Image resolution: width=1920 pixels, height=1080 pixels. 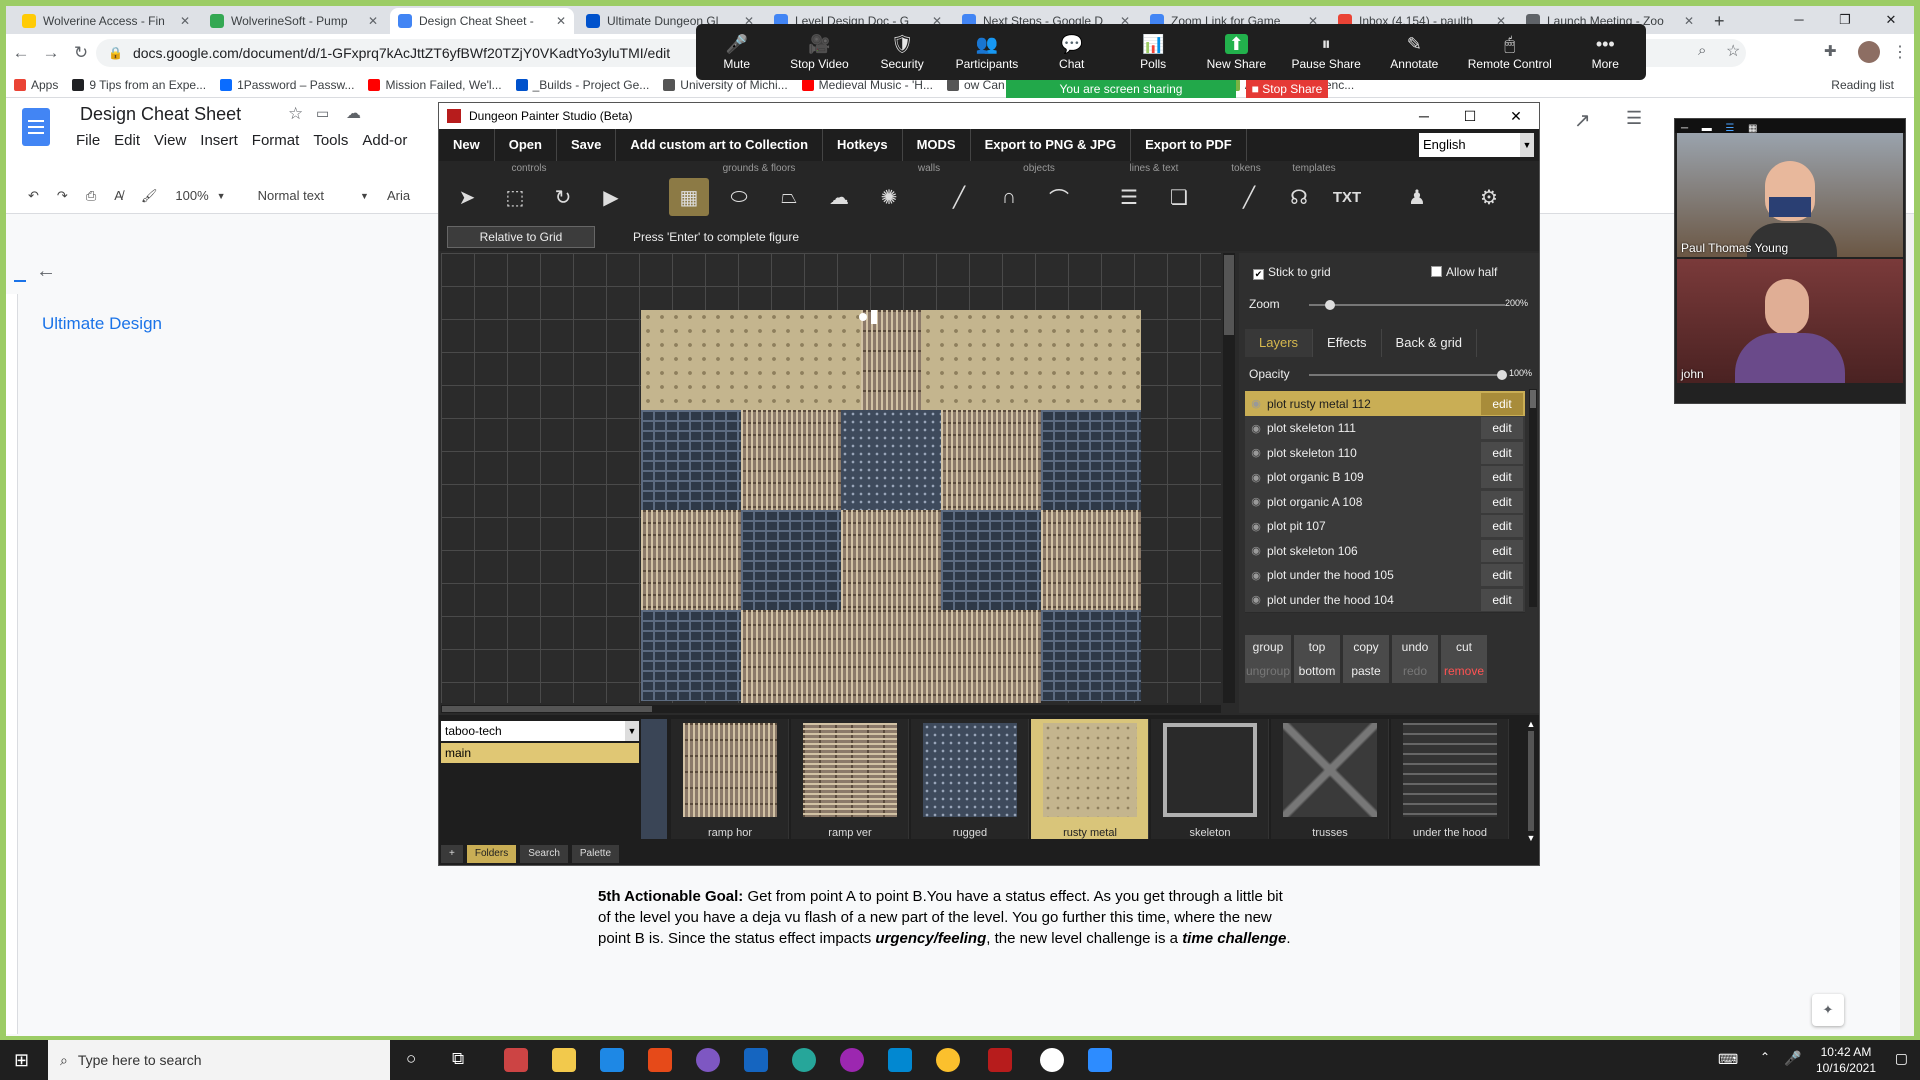 What do you see at coordinates (219, 140) in the screenshot?
I see `docs-menu-insert: Insert` at bounding box center [219, 140].